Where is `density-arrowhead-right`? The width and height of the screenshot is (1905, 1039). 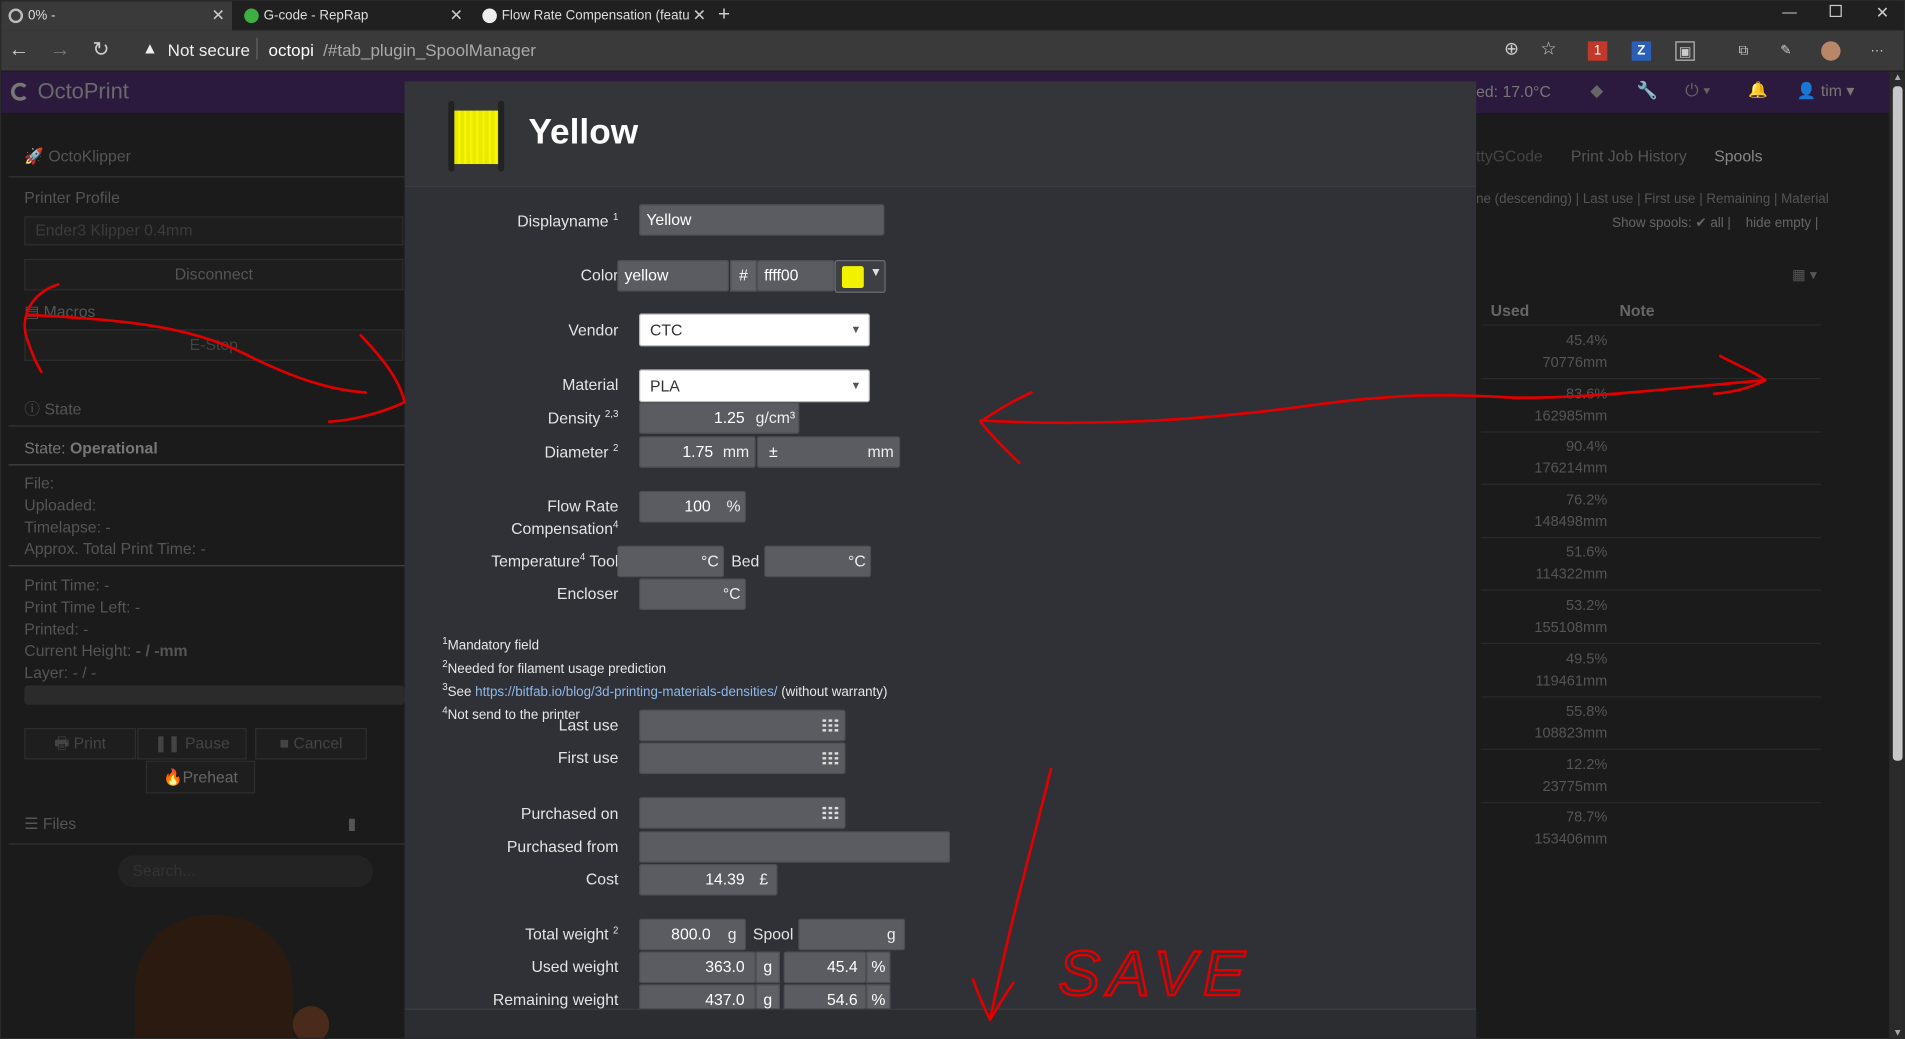 density-arrowhead-right is located at coordinates (1739, 375).